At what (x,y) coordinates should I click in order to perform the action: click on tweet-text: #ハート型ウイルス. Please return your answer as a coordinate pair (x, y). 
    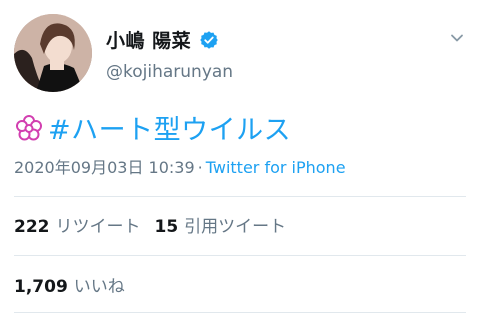
    Looking at the image, I should click on (152, 127).